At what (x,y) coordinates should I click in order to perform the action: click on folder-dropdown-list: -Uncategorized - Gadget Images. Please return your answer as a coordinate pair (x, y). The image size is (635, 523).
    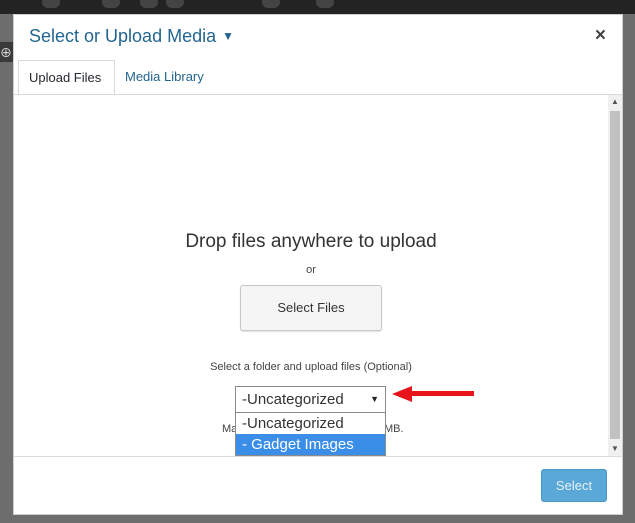
    Looking at the image, I should click on (310, 434).